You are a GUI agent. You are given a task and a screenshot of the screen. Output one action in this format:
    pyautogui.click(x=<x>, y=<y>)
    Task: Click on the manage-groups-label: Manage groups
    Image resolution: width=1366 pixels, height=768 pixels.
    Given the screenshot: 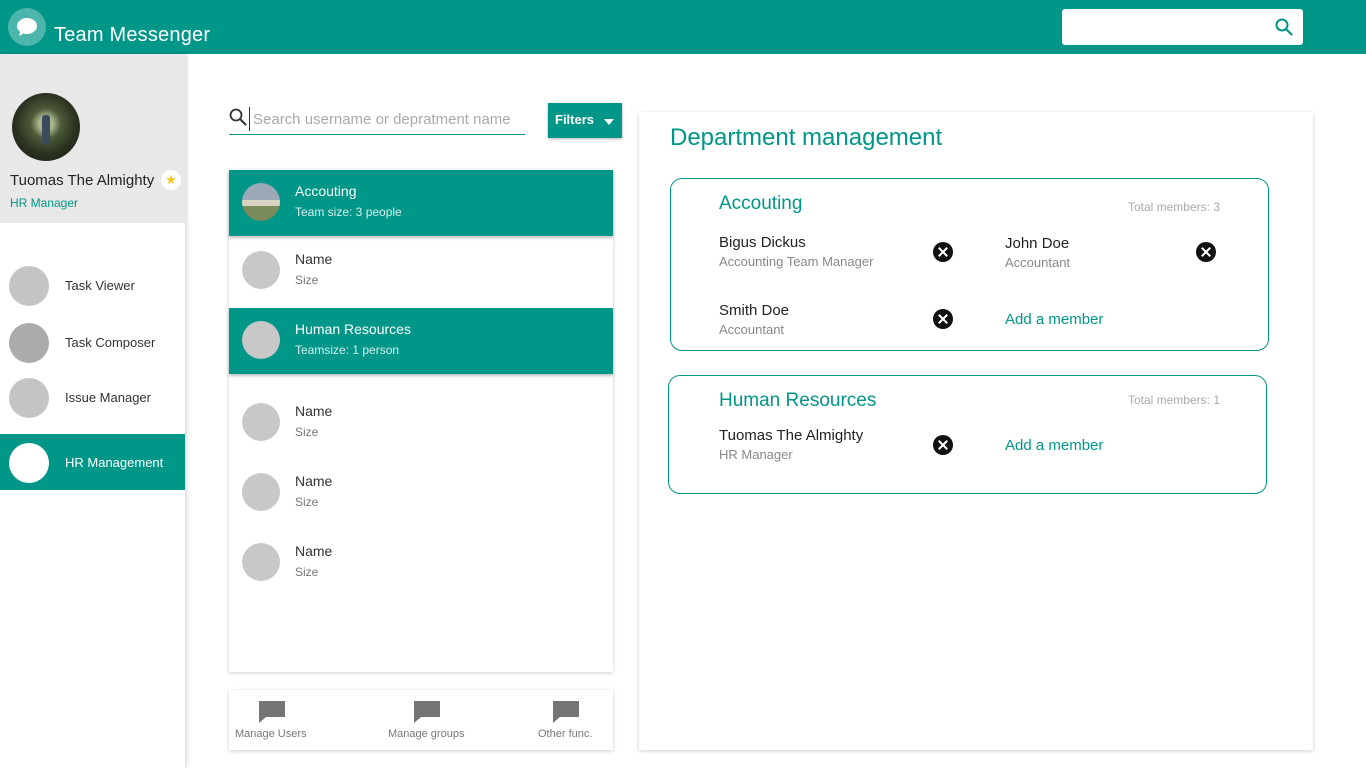 What is the action you would take?
    pyautogui.click(x=426, y=734)
    